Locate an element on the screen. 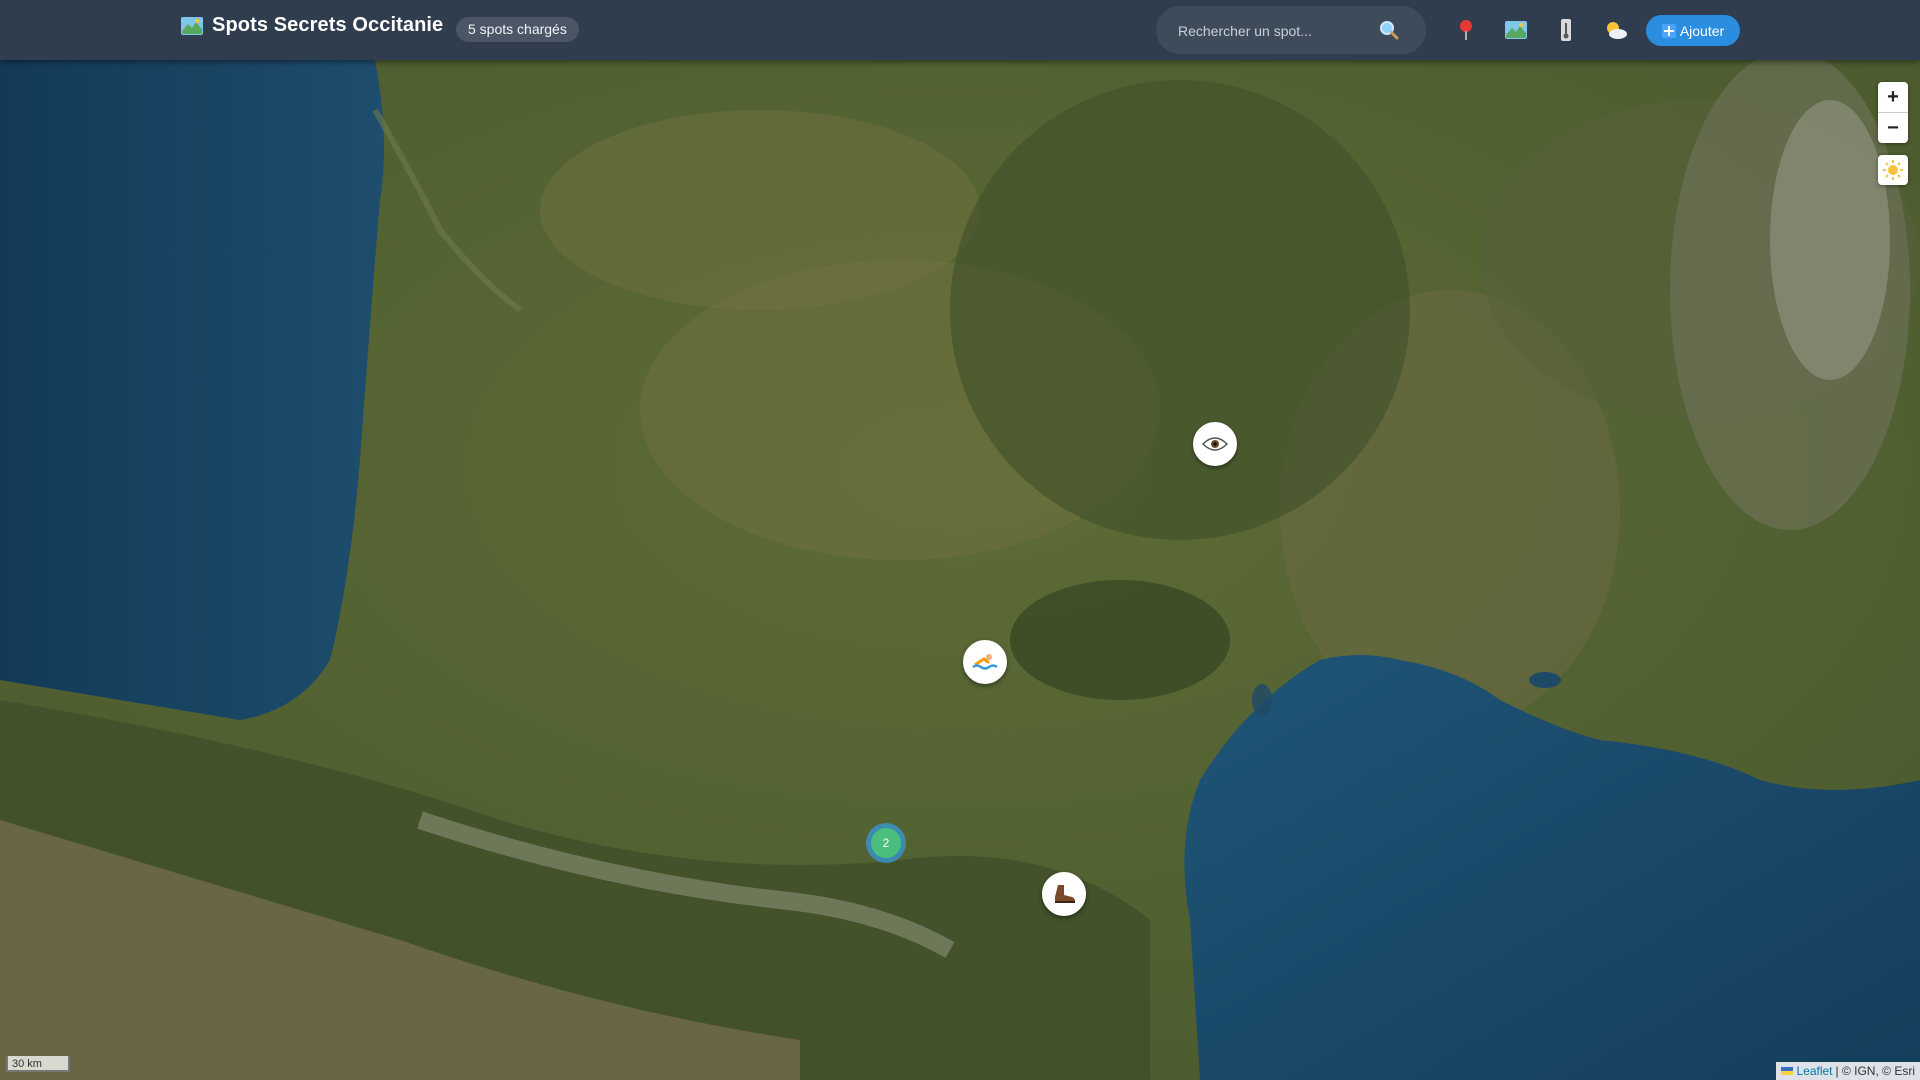 The width and height of the screenshot is (1920, 1080). top-bar: Spots Secrets Occitanie 5 spots chargés is located at coordinates (960, 30).